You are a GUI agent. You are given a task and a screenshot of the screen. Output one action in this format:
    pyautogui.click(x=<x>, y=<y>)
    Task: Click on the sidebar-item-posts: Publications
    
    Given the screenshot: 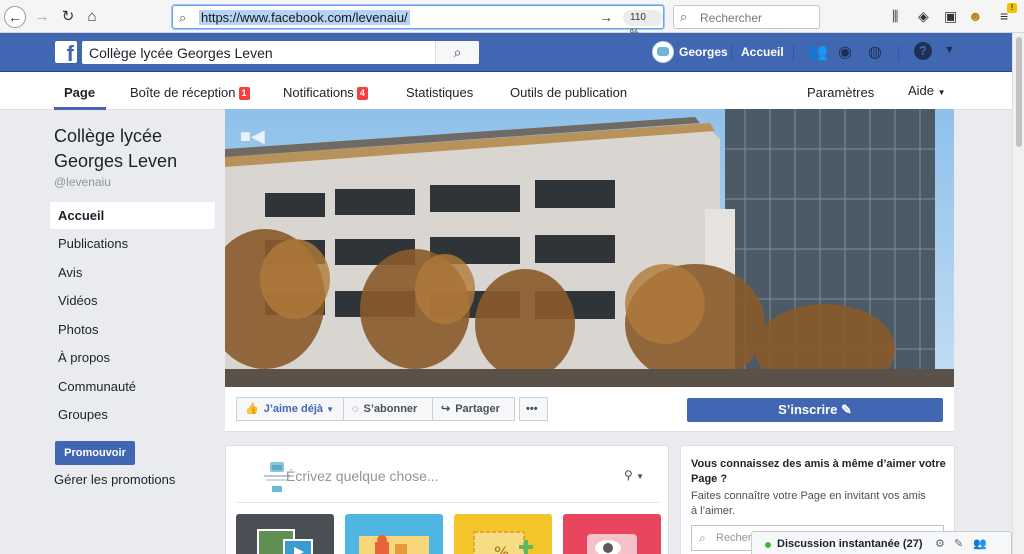 What is the action you would take?
    pyautogui.click(x=132, y=243)
    